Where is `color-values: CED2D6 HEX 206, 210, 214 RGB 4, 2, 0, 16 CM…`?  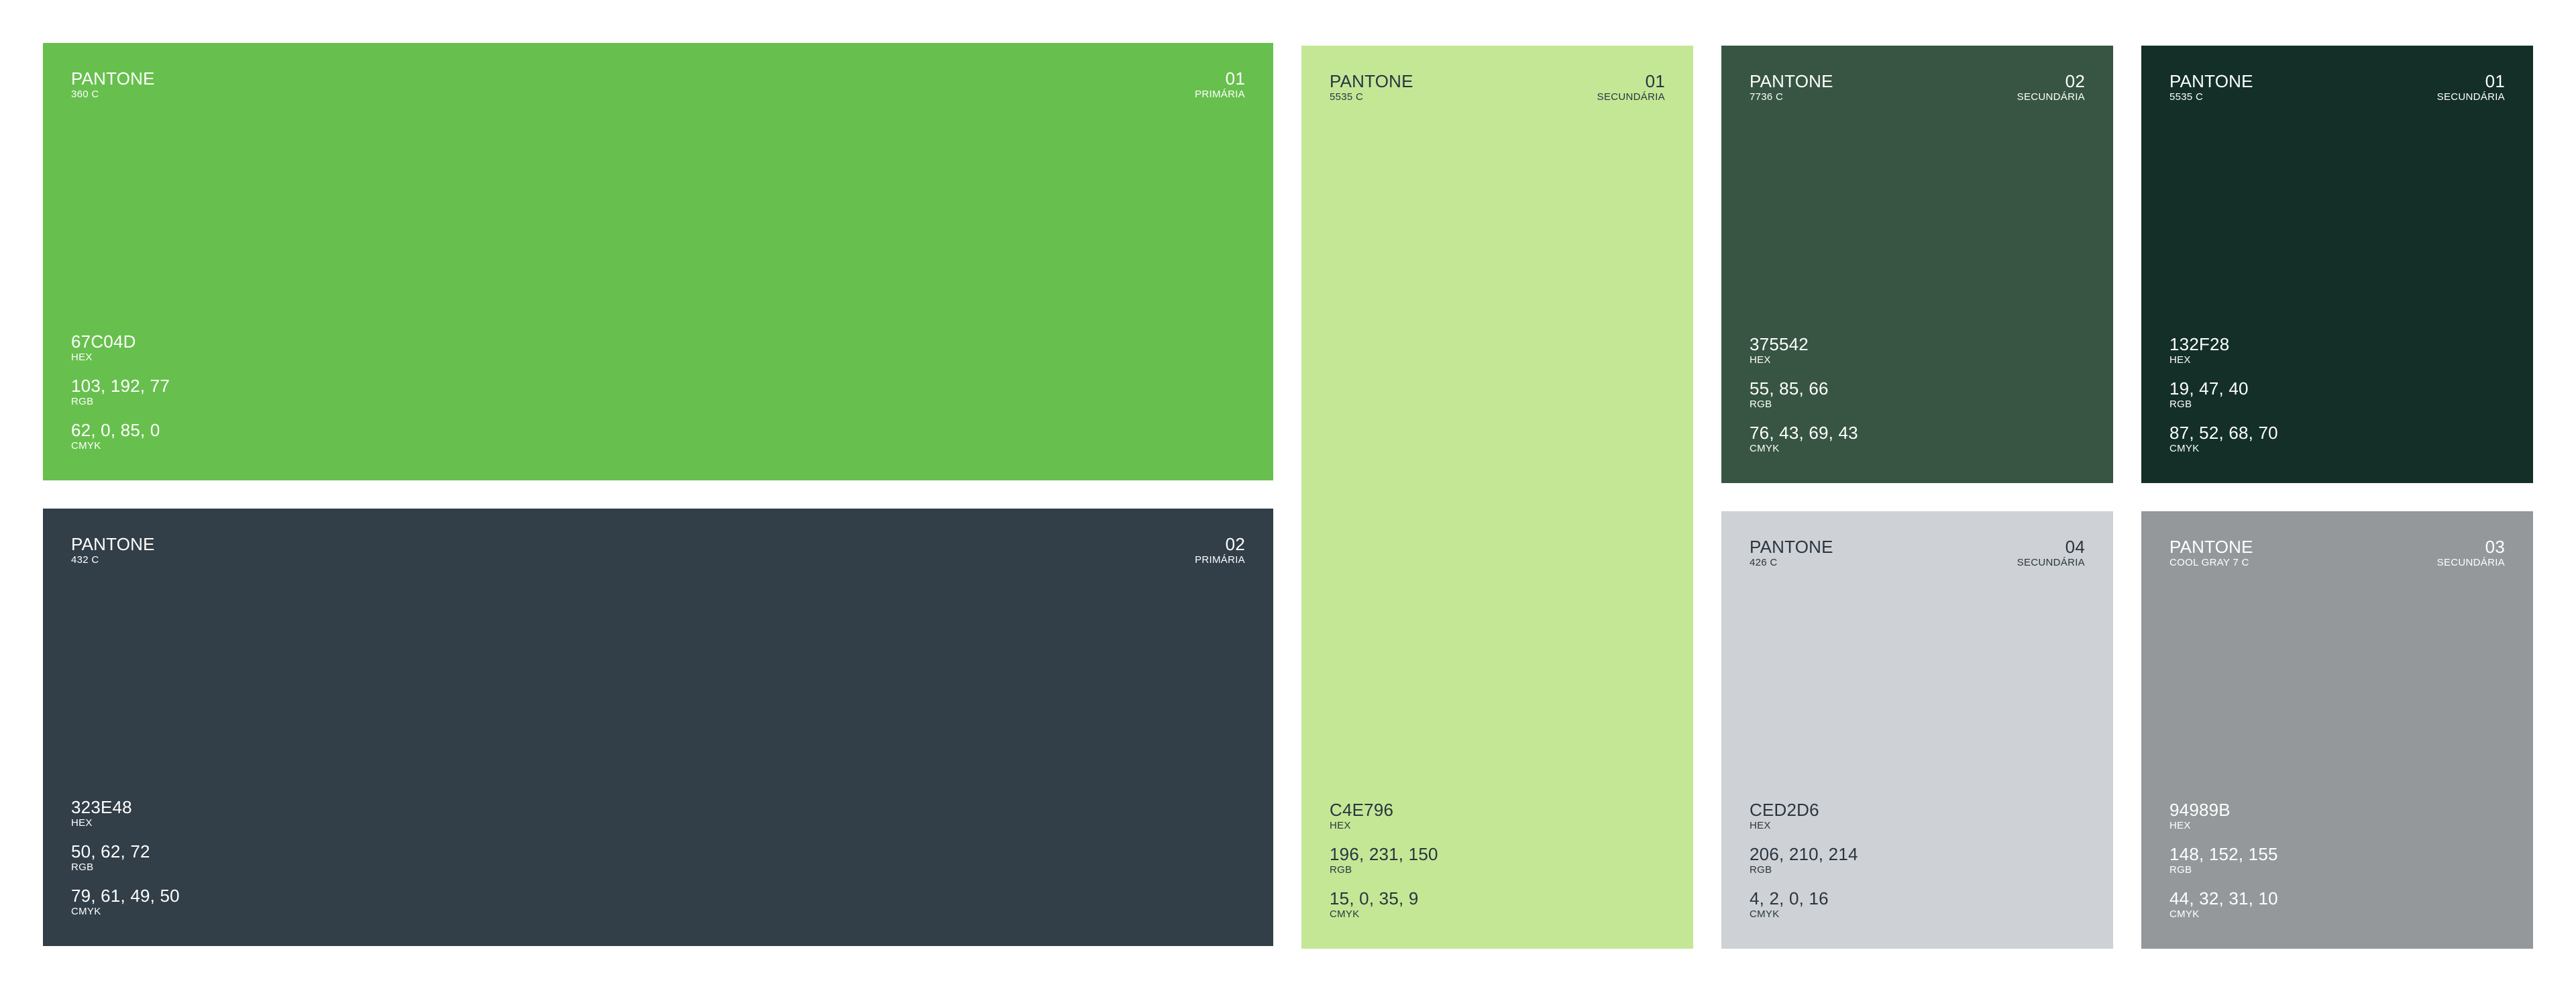
color-values: CED2D6 HEX 206, 210, 214 RGB 4, 2, 0, 16 CM… is located at coordinates (1804, 861).